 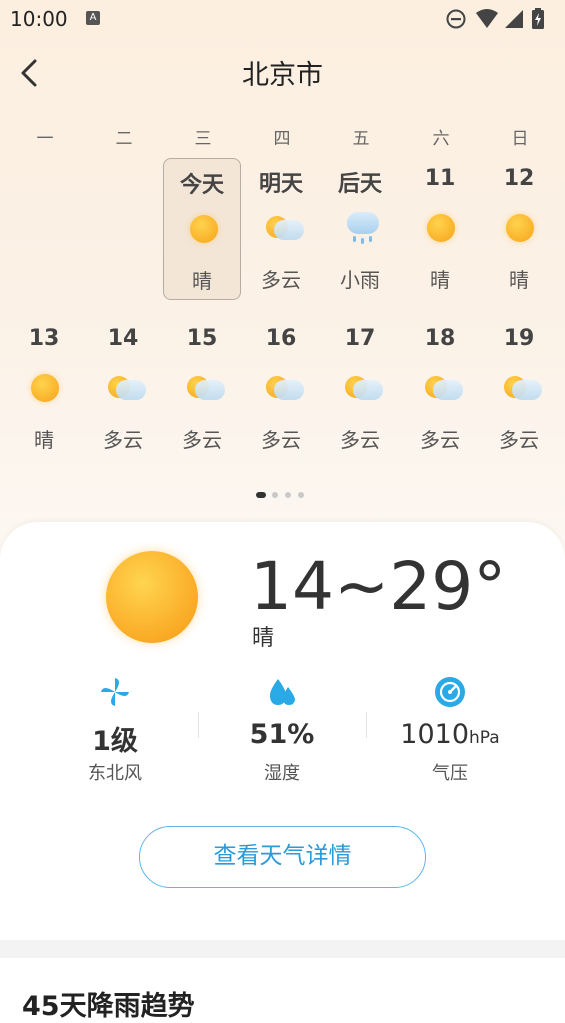 What do you see at coordinates (361, 139) in the screenshot?
I see `weekday-label: 五` at bounding box center [361, 139].